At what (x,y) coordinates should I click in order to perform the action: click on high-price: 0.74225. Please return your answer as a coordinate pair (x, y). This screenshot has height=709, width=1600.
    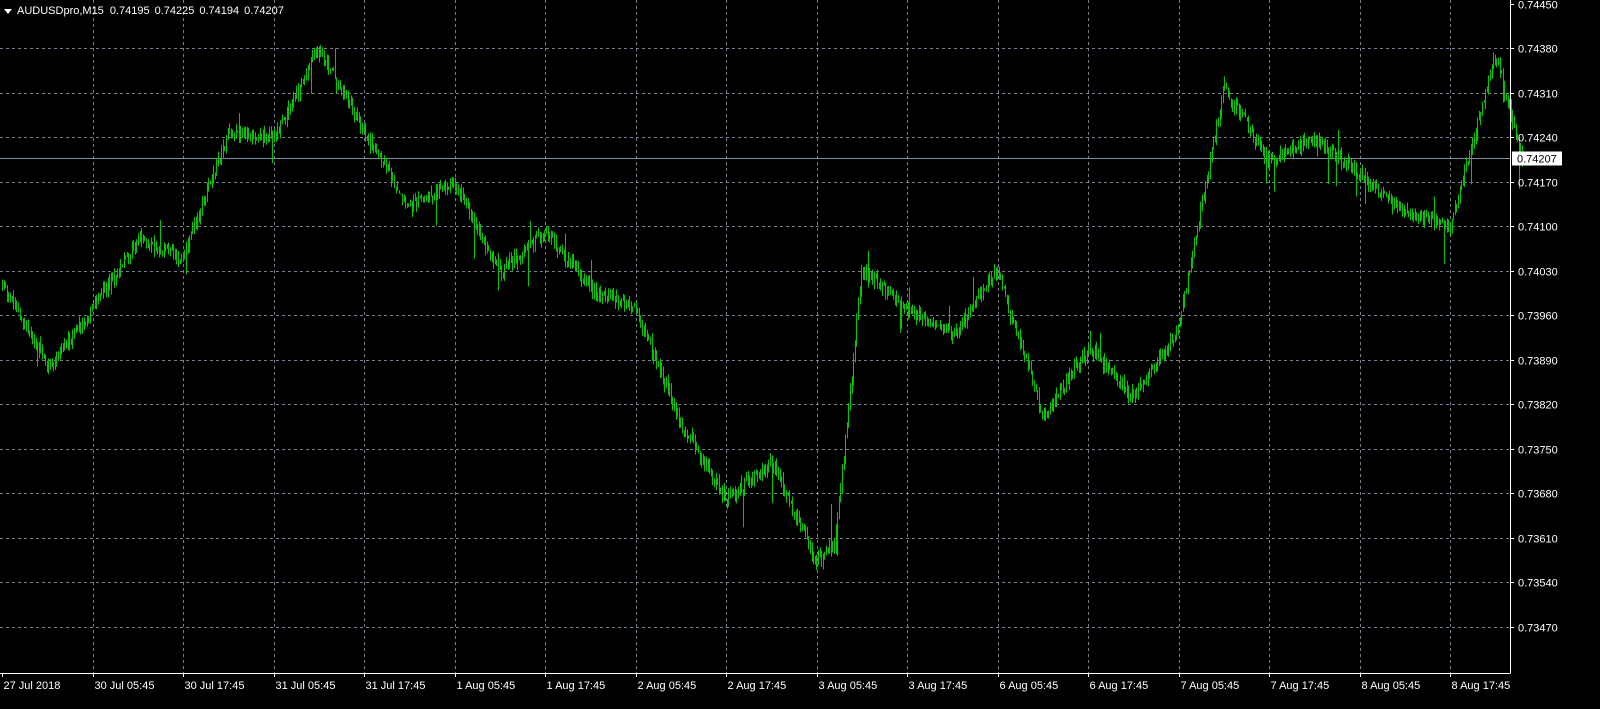
    Looking at the image, I should click on (174, 11).